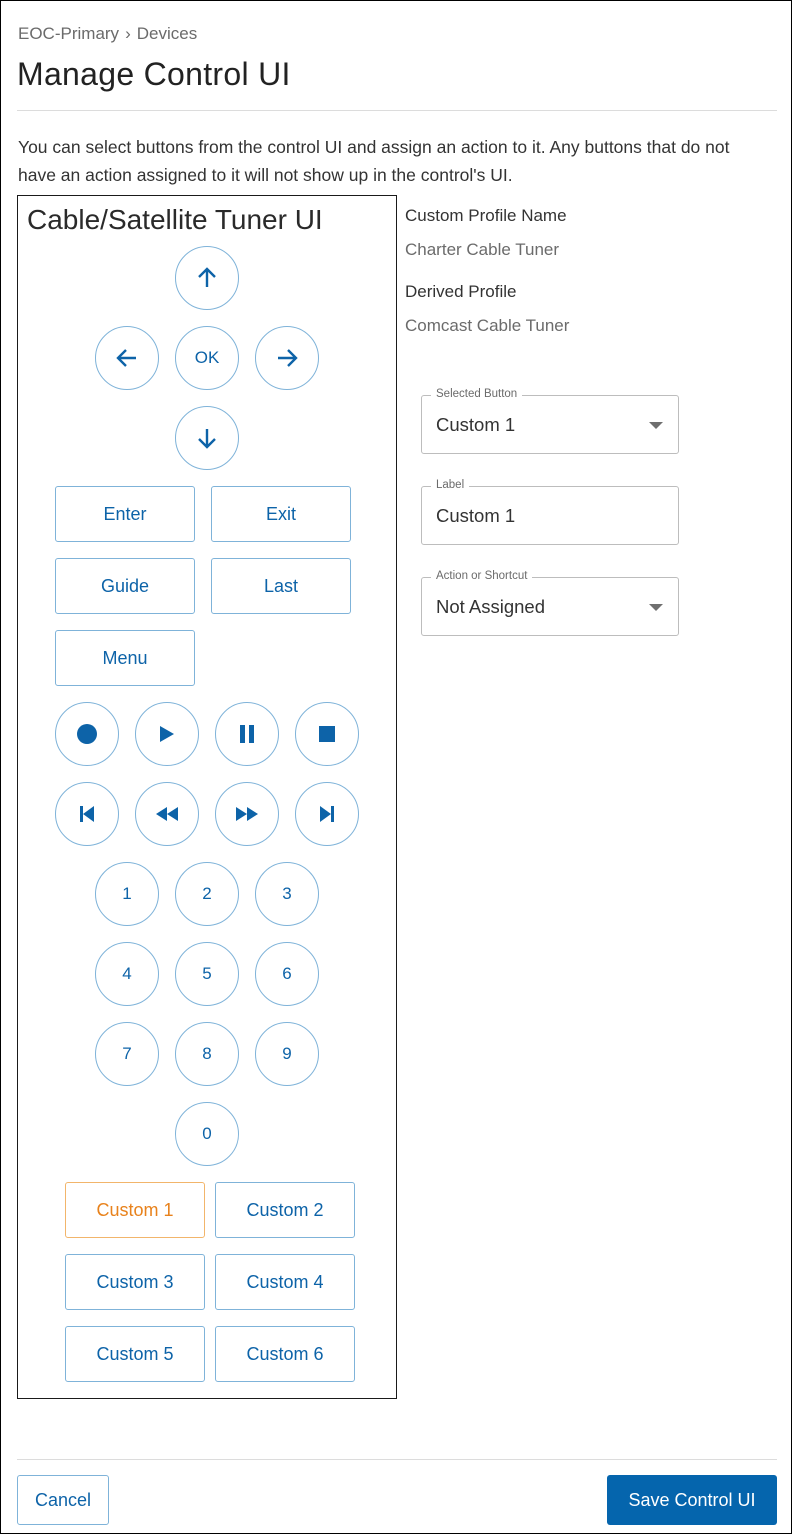  Describe the element at coordinates (285, 1354) in the screenshot. I see `custom-button-6: Custom 6` at that location.